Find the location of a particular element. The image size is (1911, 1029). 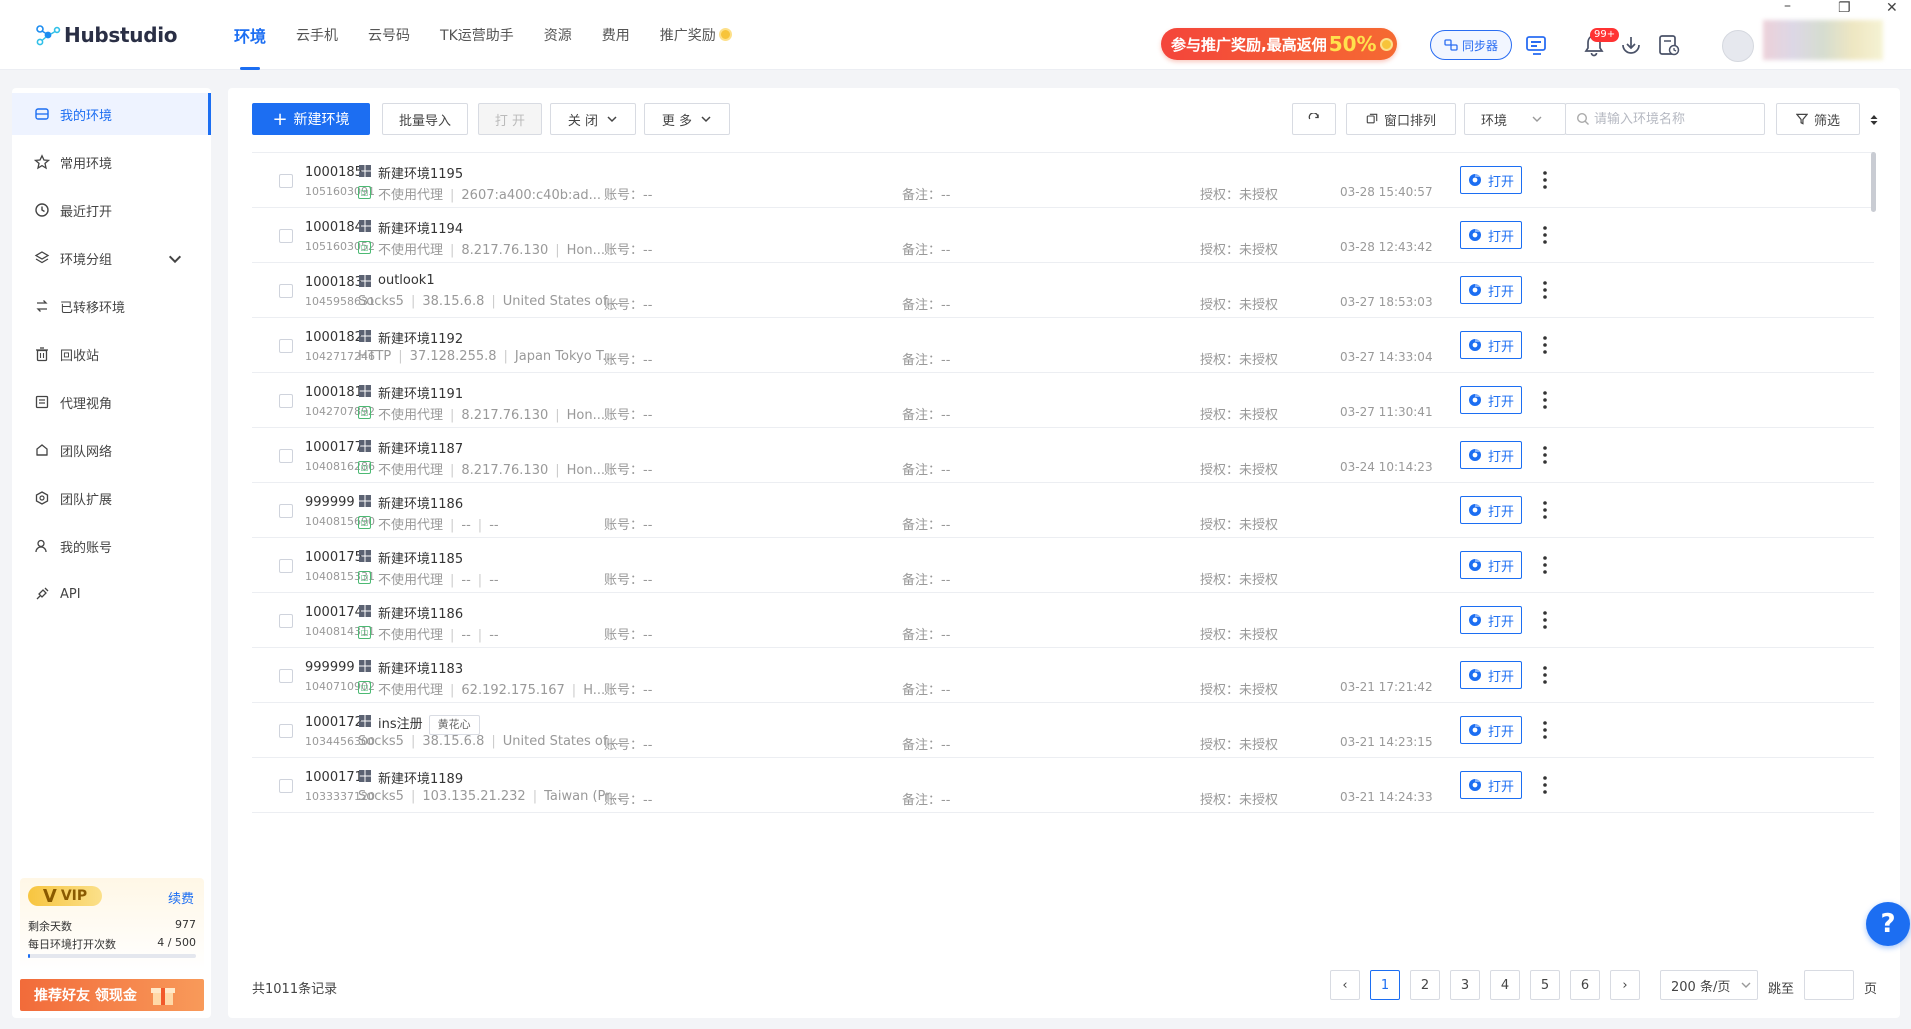

sidebar-item-team-extension: 团队扩展 is located at coordinates (111, 498).